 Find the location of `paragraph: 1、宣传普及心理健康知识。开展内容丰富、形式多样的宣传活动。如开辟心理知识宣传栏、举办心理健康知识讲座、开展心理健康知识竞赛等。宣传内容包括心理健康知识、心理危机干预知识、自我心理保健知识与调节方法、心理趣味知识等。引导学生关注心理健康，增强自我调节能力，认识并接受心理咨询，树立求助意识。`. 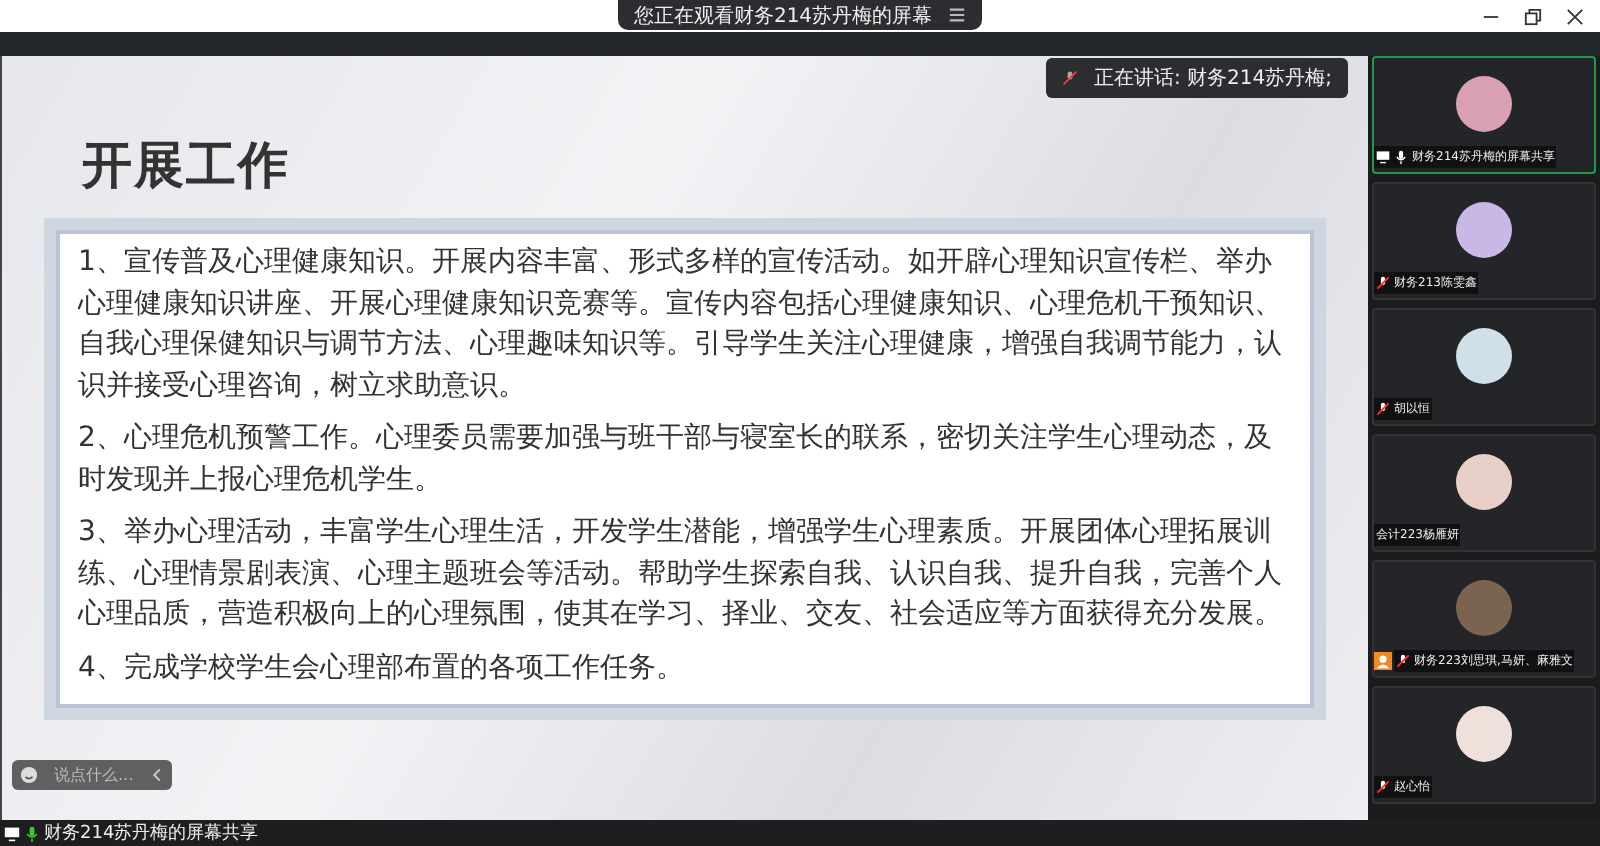

paragraph: 1、宣传普及心理健康知识。开展内容丰富、形式多样的宣传活动。如开辟心理知识宣传栏、举办心理健康知识讲座、开展心理健康知识竞赛等。宣传内容包括心理健康知识、心理危机干预知识、自我心理保健知识与调节方法、心理趣味知识等。引导学生关注心理健康，增强自我调节能力，认识并接受心理咨询，树立求助意识。 is located at coordinates (681, 324).